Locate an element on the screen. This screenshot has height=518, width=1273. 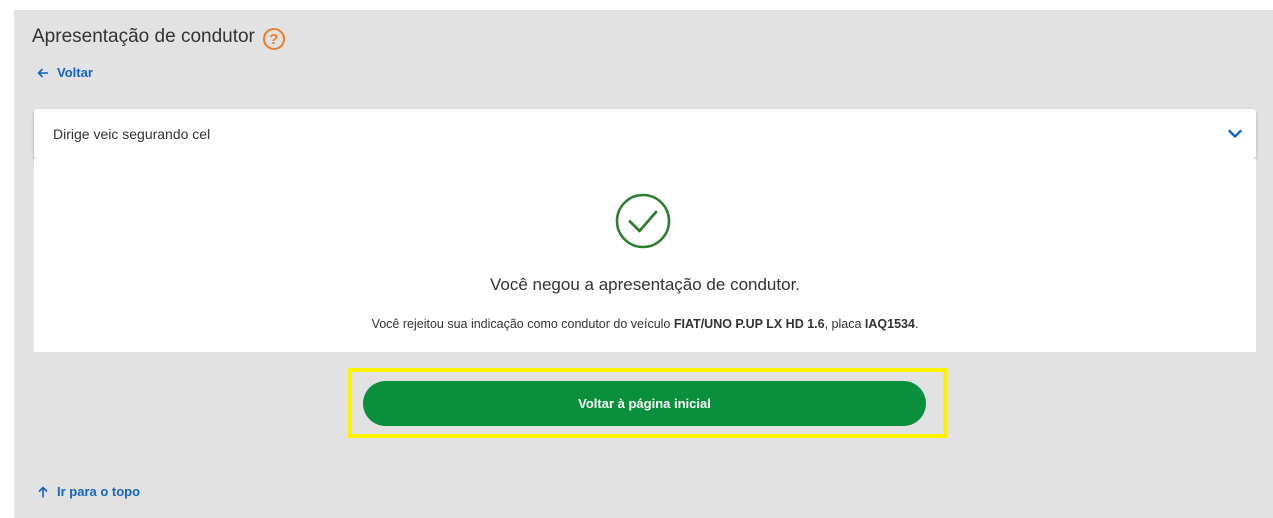
result-detail-suffix: . is located at coordinates (916, 324).